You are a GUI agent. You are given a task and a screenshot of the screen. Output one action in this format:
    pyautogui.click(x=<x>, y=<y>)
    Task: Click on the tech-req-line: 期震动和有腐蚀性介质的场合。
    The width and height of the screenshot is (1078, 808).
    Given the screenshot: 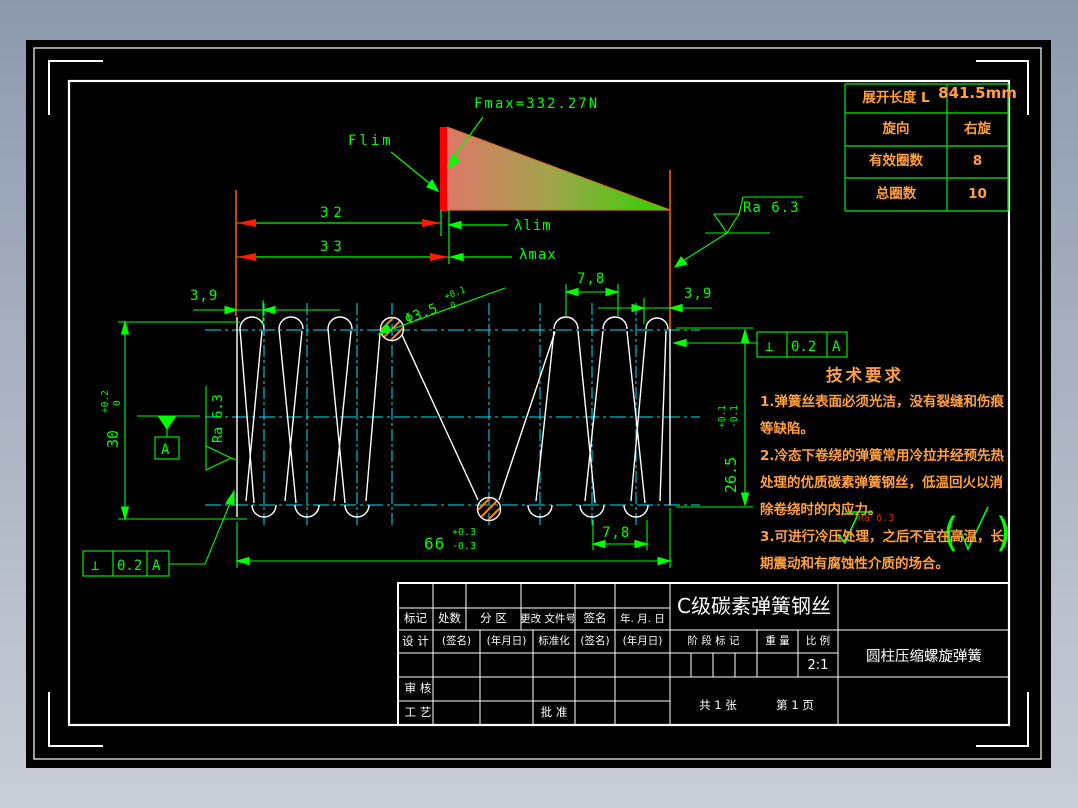 What is the action you would take?
    pyautogui.click(x=854, y=564)
    